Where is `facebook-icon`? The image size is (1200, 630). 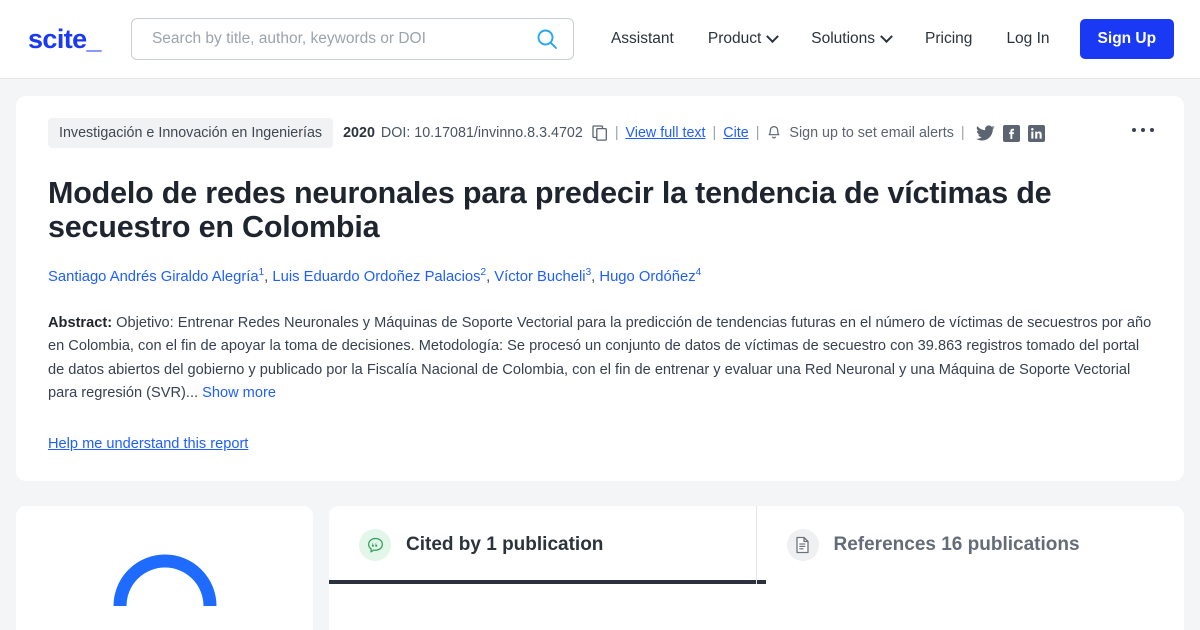
facebook-icon is located at coordinates (1011, 133).